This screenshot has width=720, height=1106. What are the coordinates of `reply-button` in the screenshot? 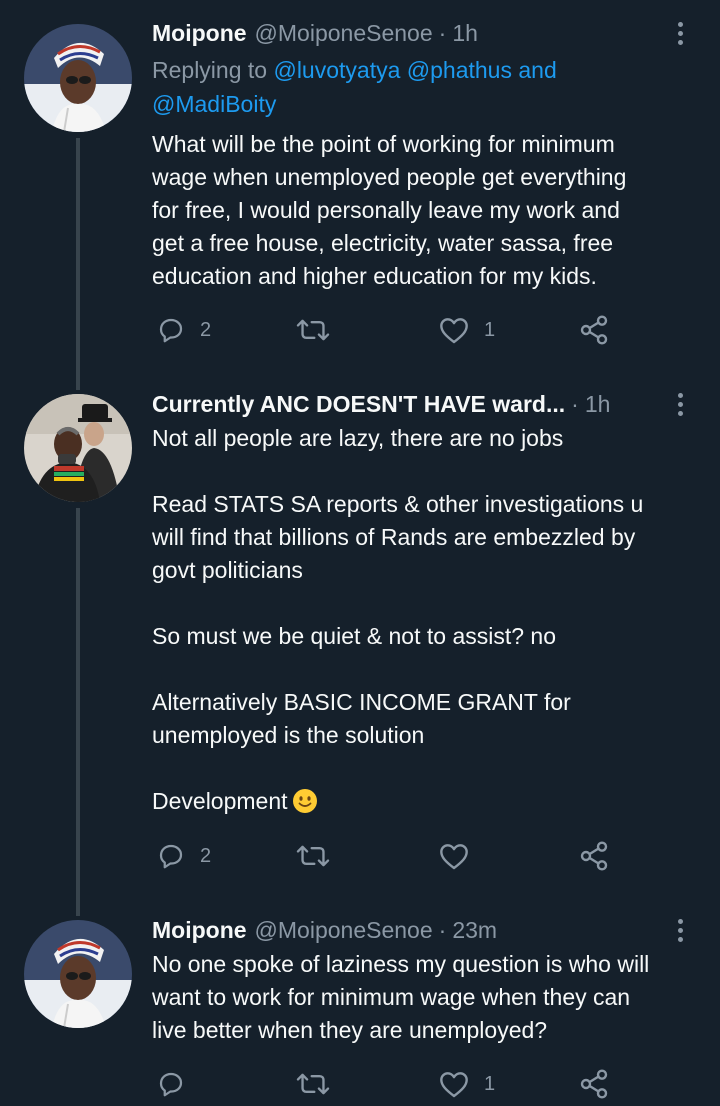 It's located at (178, 1084).